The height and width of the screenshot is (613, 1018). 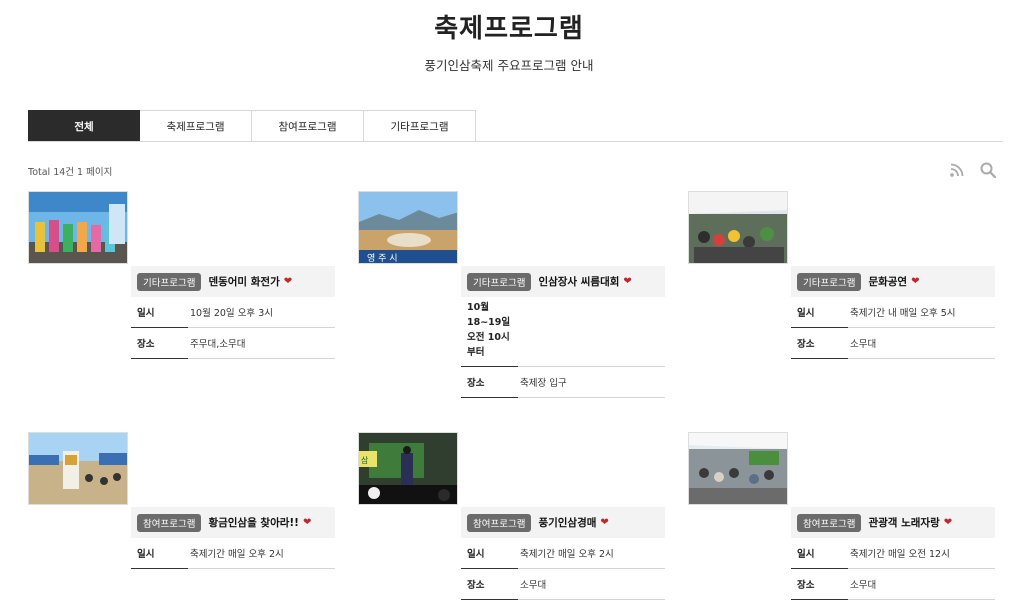 What do you see at coordinates (509, 65) in the screenshot?
I see `page-subtitle: 풍기인삼축제 주요프로그램 안내` at bounding box center [509, 65].